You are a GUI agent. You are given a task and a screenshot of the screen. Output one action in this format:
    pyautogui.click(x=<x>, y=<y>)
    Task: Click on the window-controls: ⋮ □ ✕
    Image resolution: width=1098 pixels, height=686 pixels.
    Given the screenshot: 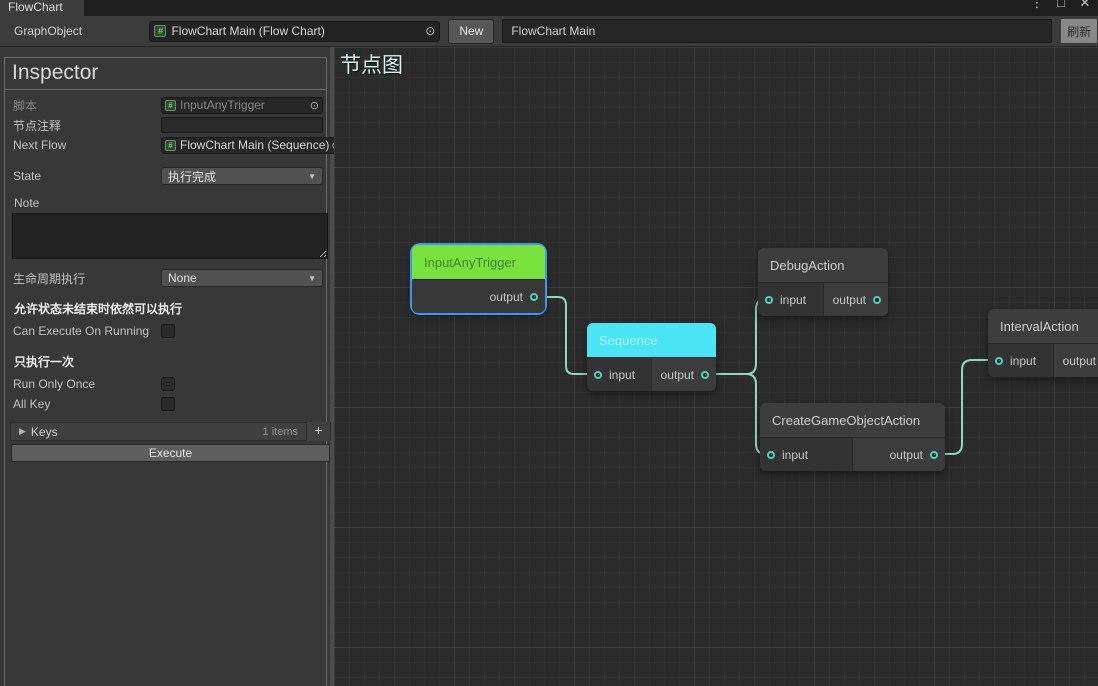 What is the action you would take?
    pyautogui.click(x=1061, y=5)
    